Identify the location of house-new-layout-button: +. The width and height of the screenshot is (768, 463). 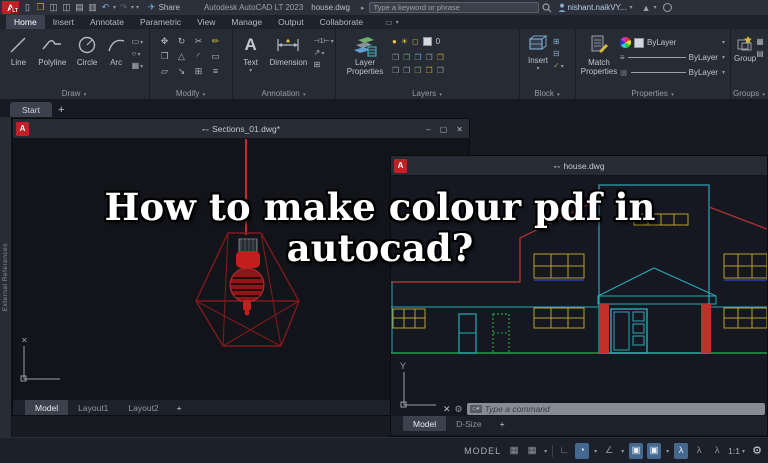
(502, 423).